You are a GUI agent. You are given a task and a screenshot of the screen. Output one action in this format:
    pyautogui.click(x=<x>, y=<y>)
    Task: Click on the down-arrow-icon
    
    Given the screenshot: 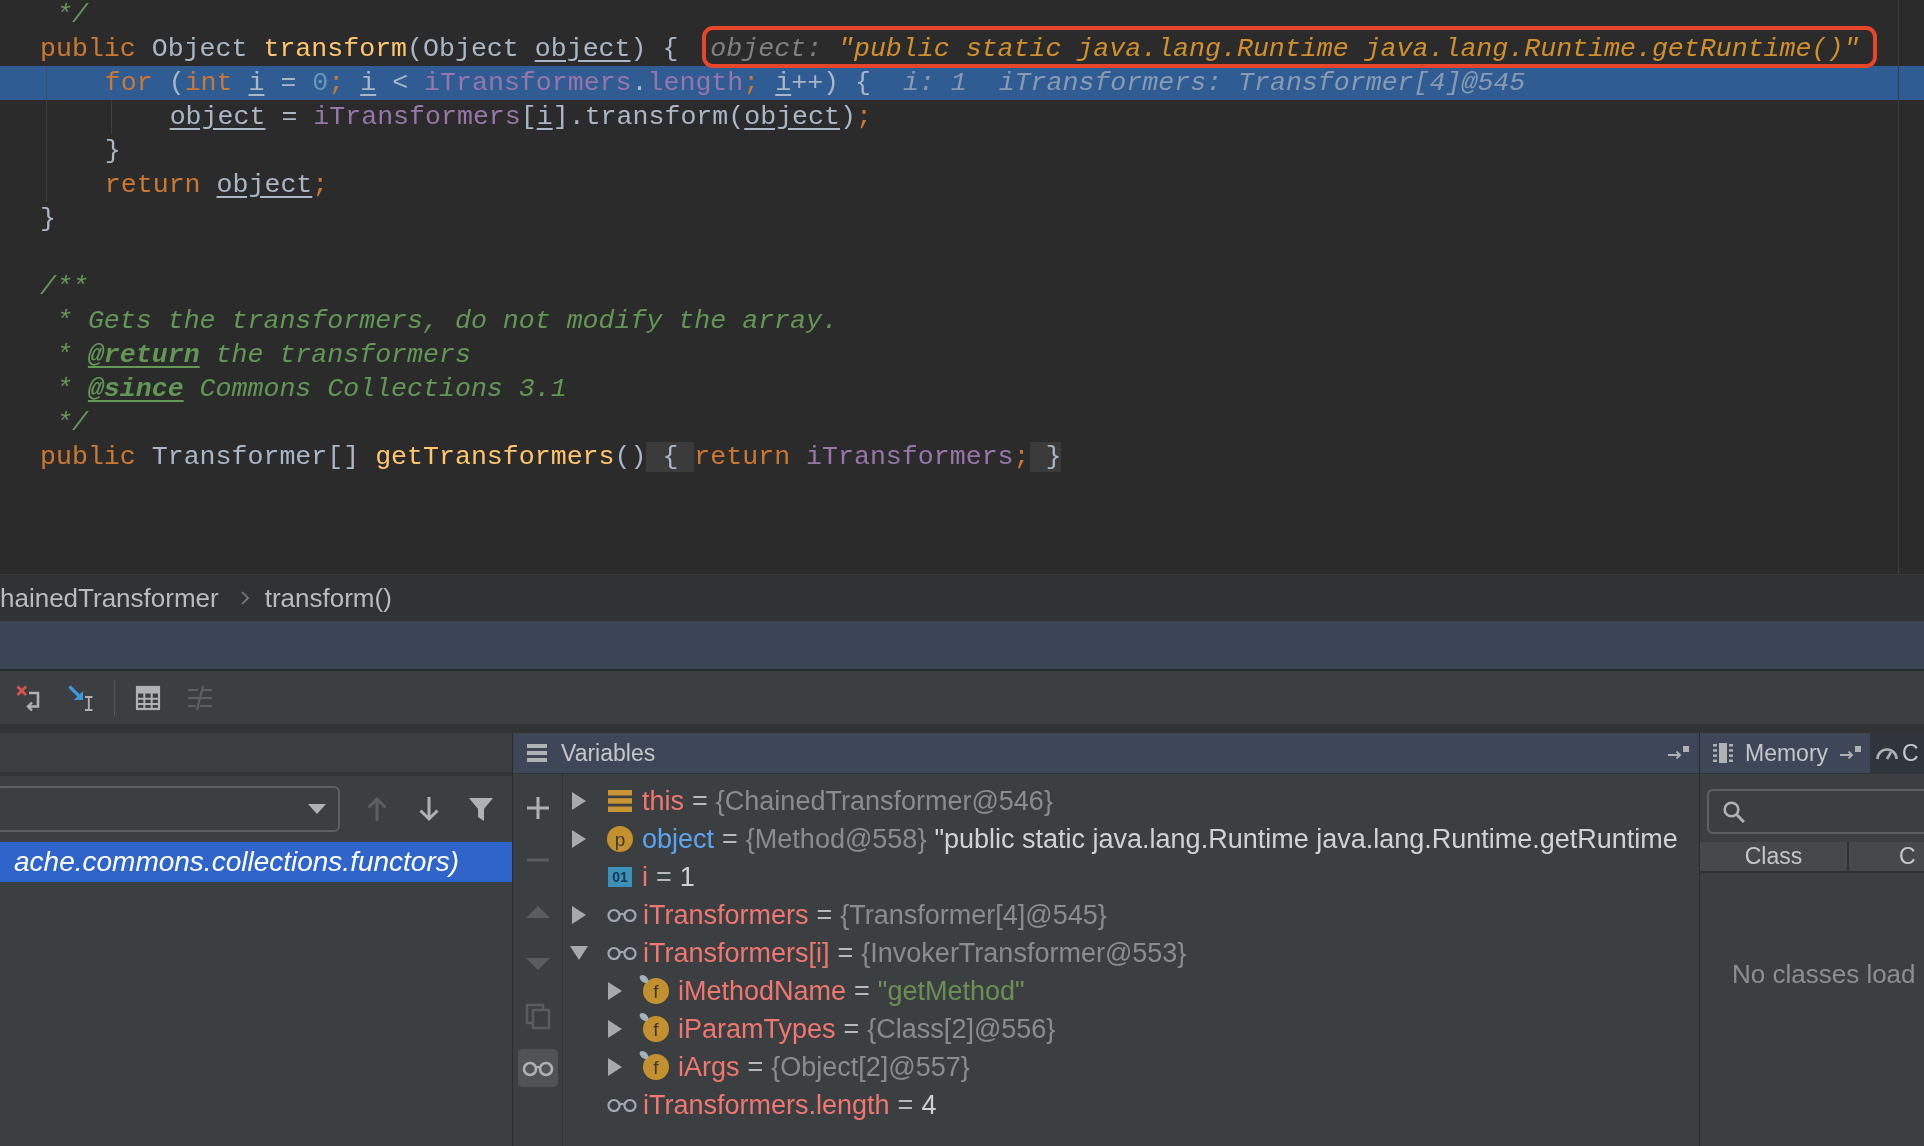 What is the action you would take?
    pyautogui.click(x=429, y=809)
    